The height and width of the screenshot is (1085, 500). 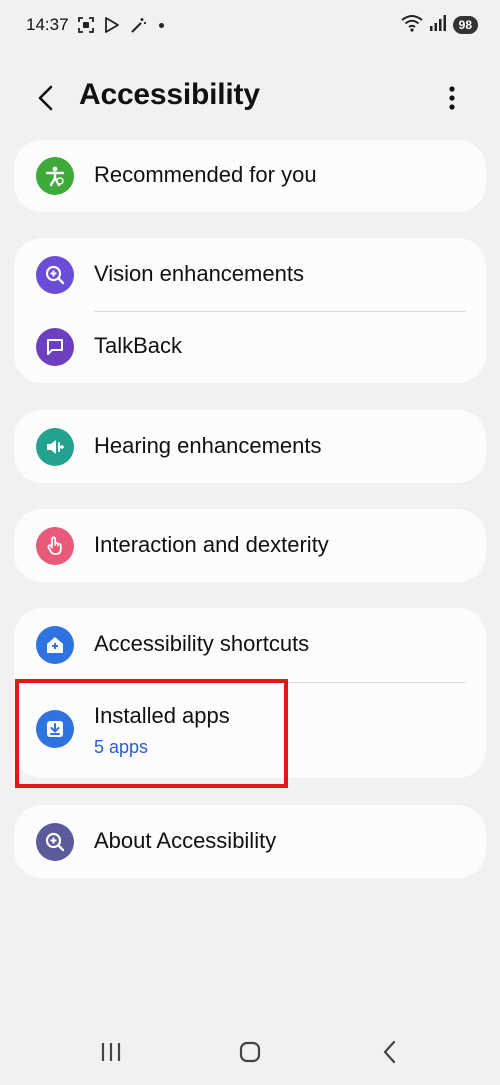 What do you see at coordinates (138, 25) in the screenshot?
I see `magic-wand-icon` at bounding box center [138, 25].